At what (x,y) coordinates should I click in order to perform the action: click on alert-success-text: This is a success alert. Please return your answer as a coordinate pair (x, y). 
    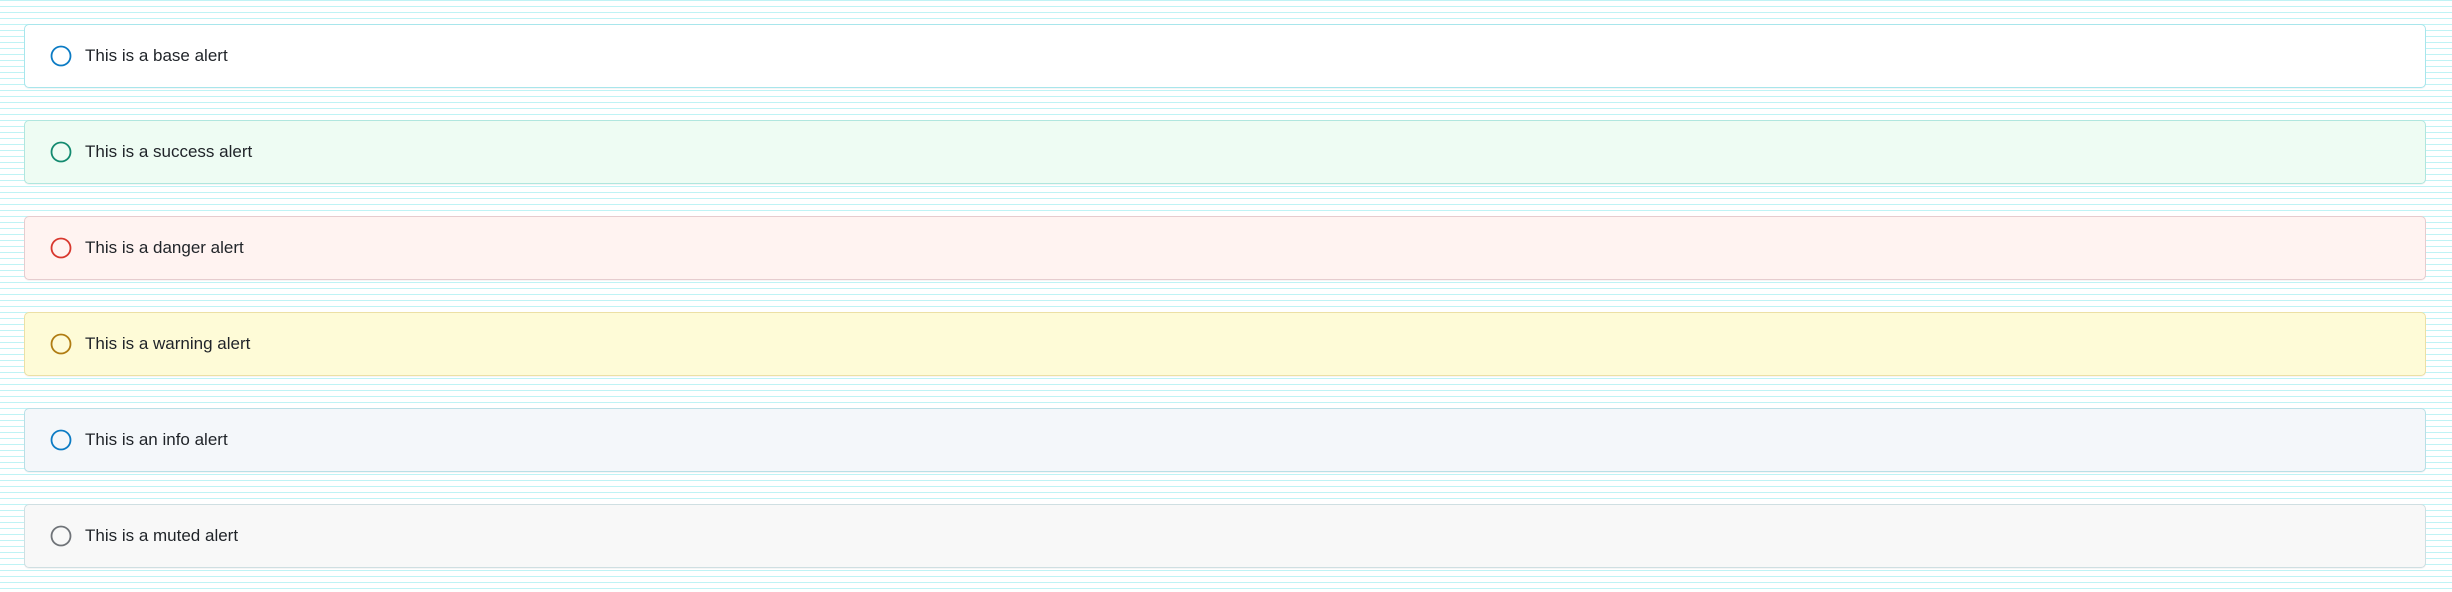
    Looking at the image, I should click on (169, 151).